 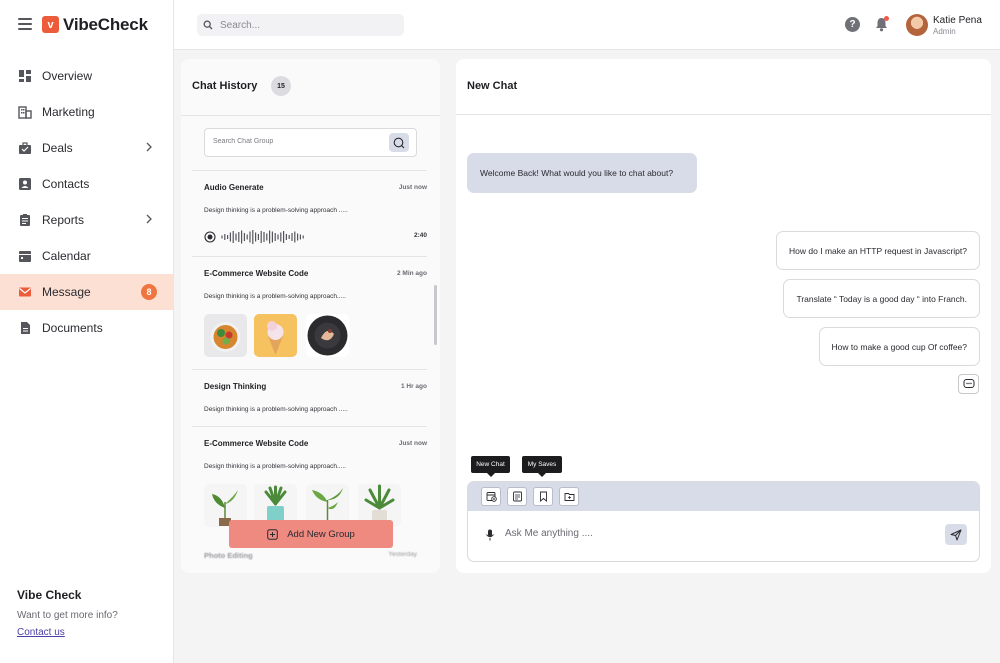 I want to click on help-icon: ?, so click(x=852, y=24).